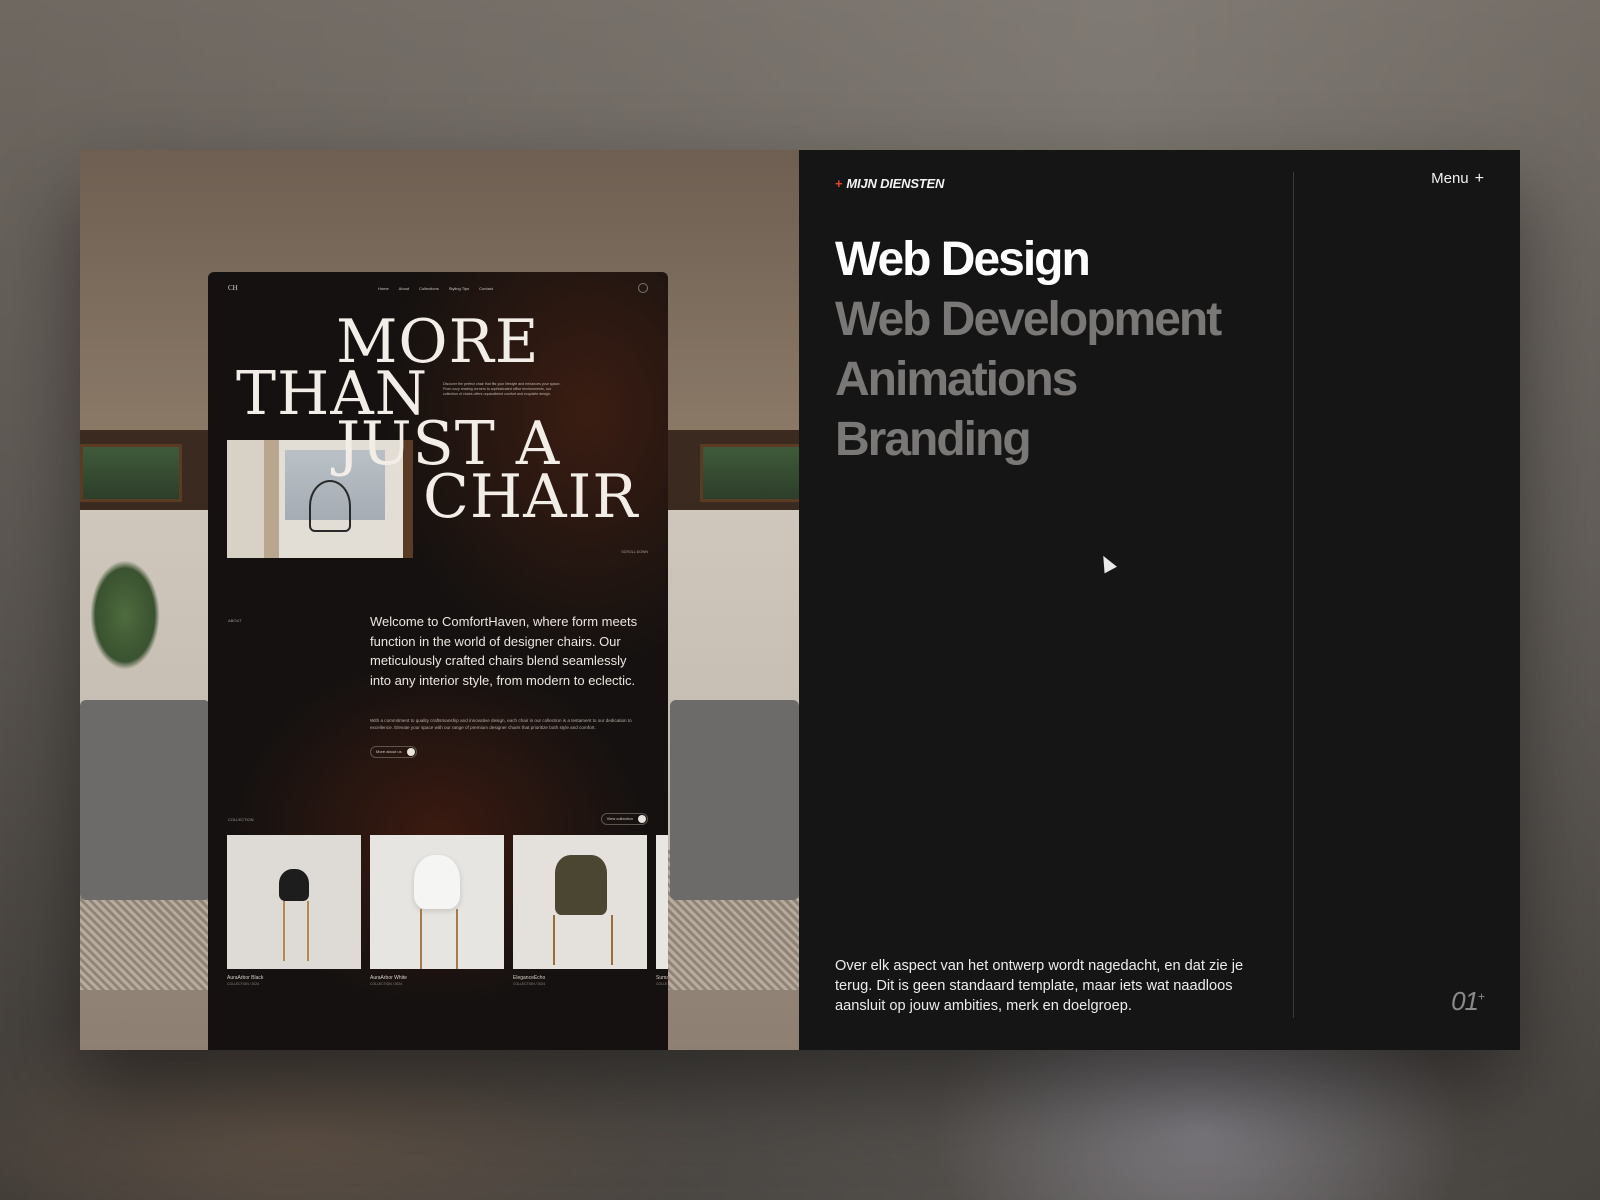 Image resolution: width=1600 pixels, height=1200 pixels. What do you see at coordinates (895, 183) in the screenshot?
I see `services-tag-label: MIJN DIENSTEN` at bounding box center [895, 183].